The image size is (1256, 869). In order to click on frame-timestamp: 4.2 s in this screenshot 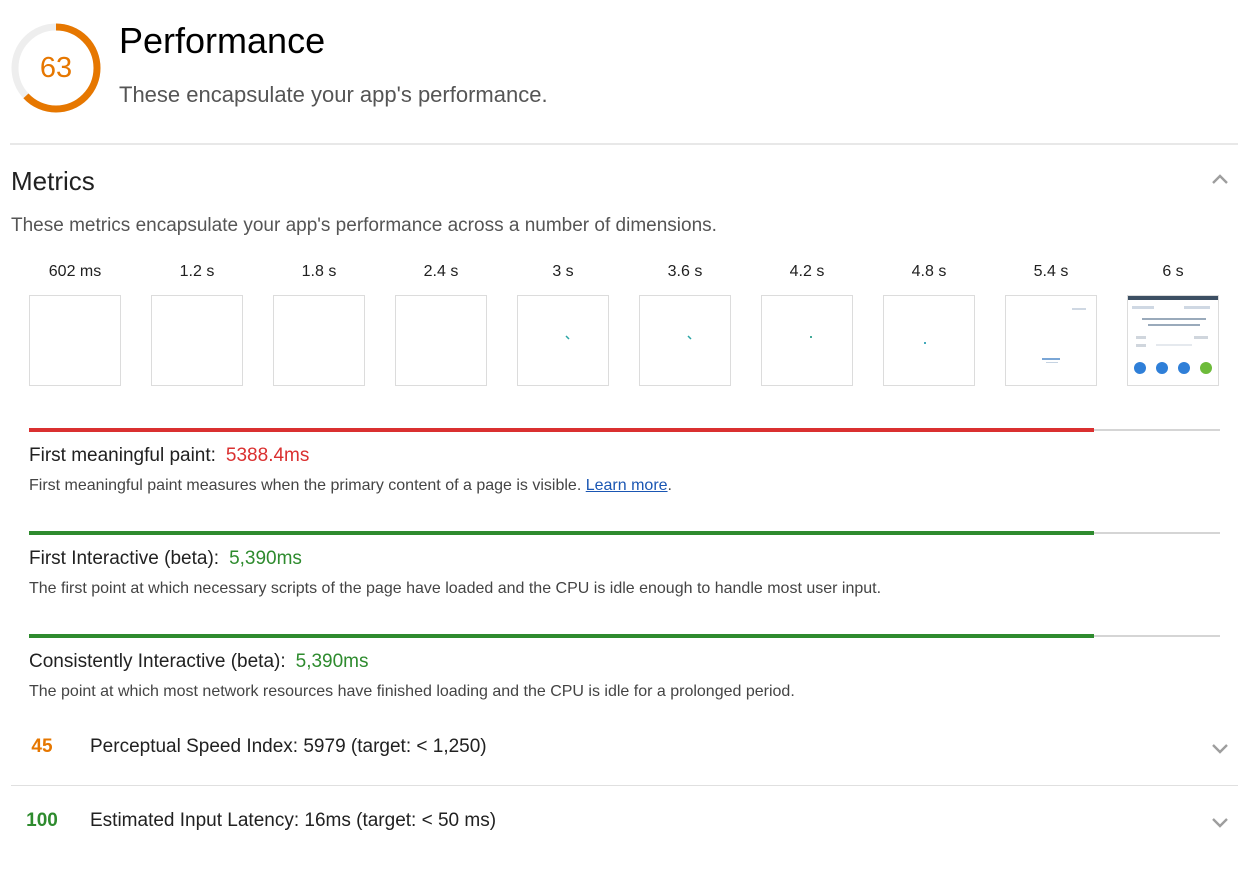, I will do `click(807, 271)`.